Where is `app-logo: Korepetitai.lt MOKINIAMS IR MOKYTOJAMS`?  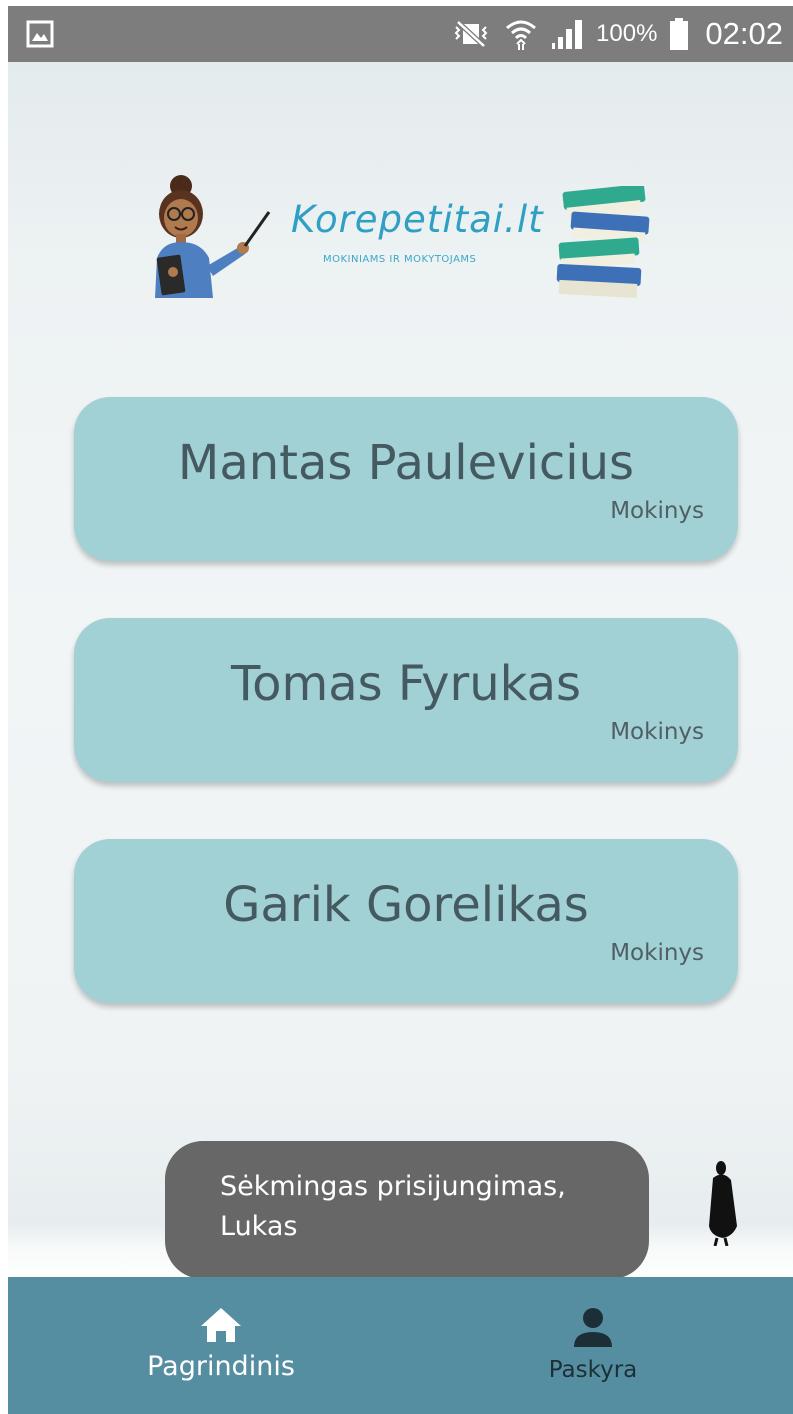 app-logo: Korepetitai.lt MOKINIAMS IR MOKYTOJAMS is located at coordinates (398, 233).